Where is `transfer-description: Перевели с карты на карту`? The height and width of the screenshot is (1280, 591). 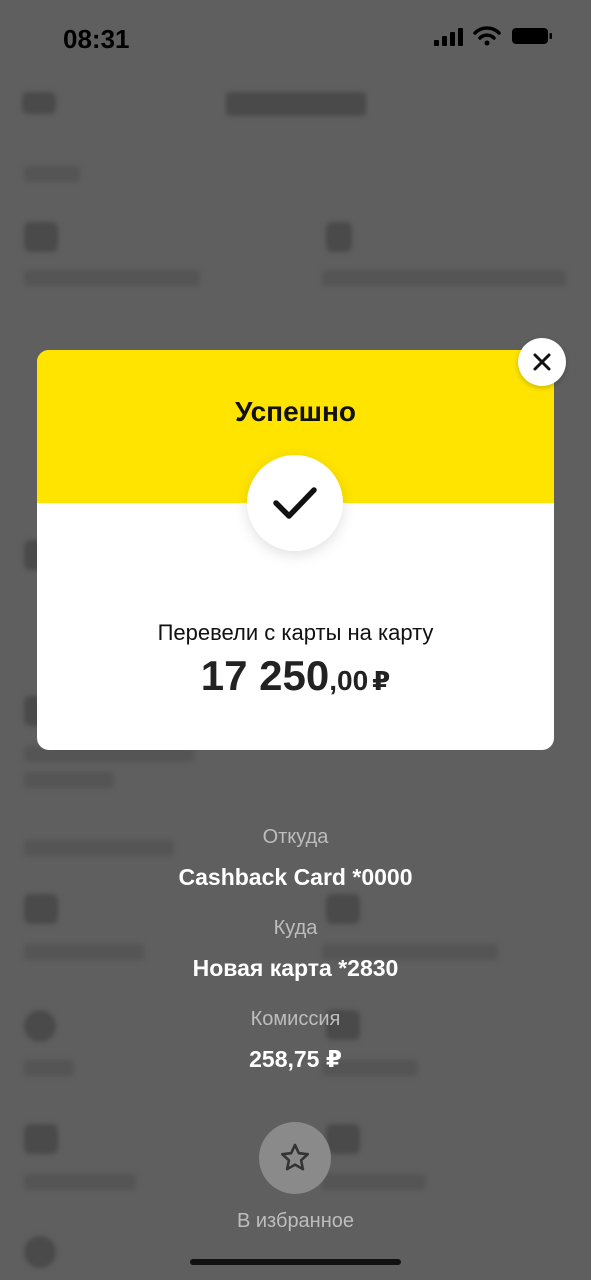 transfer-description: Перевели с карты на карту is located at coordinates (295, 632).